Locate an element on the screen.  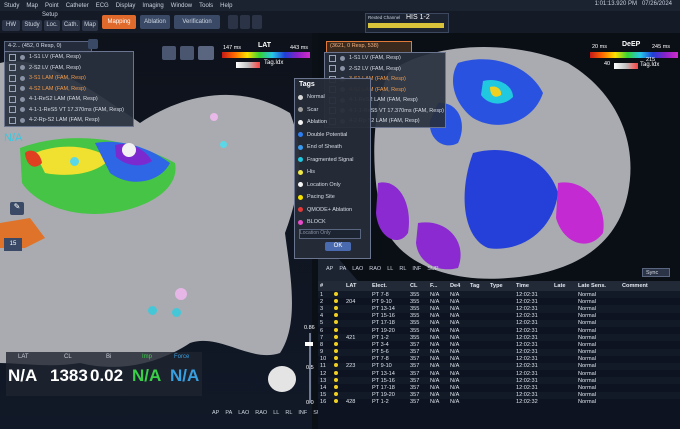
table-row: 10 PT 7-8 357 N/A N/A 12:02:31 Normal is located at coordinates (499, 359).